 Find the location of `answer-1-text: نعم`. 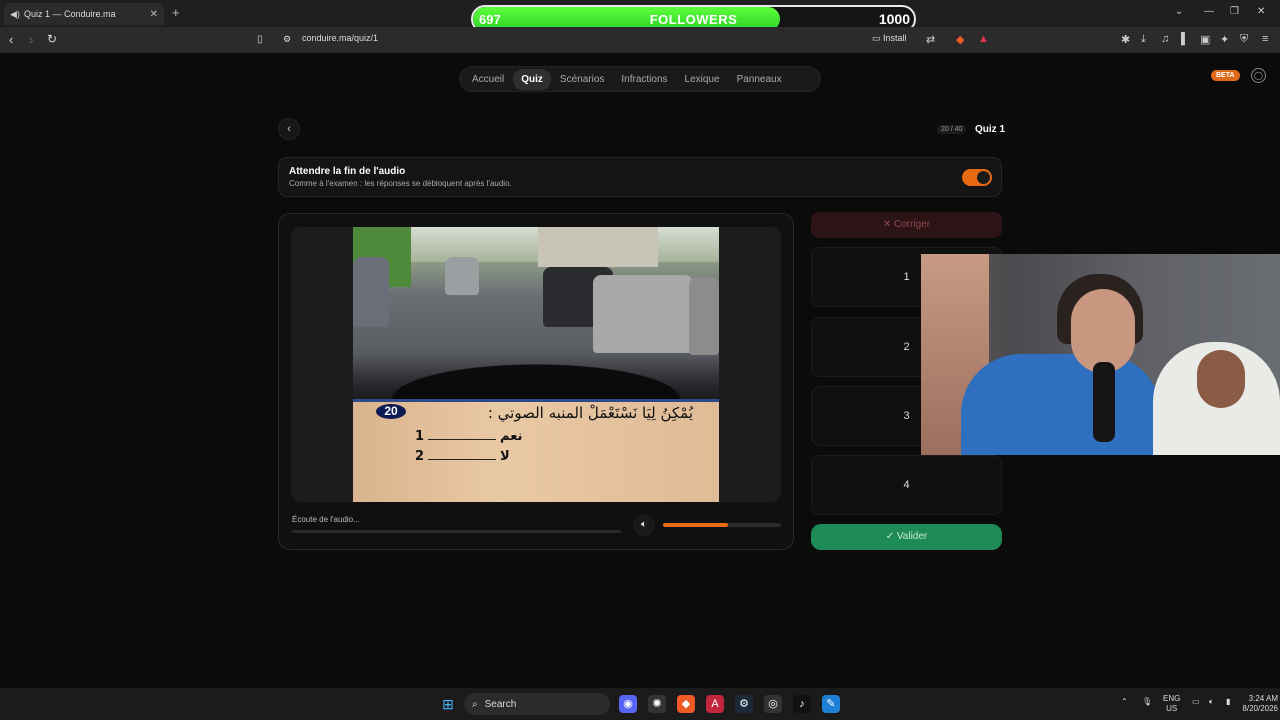

answer-1-text: نعم is located at coordinates (511, 436).